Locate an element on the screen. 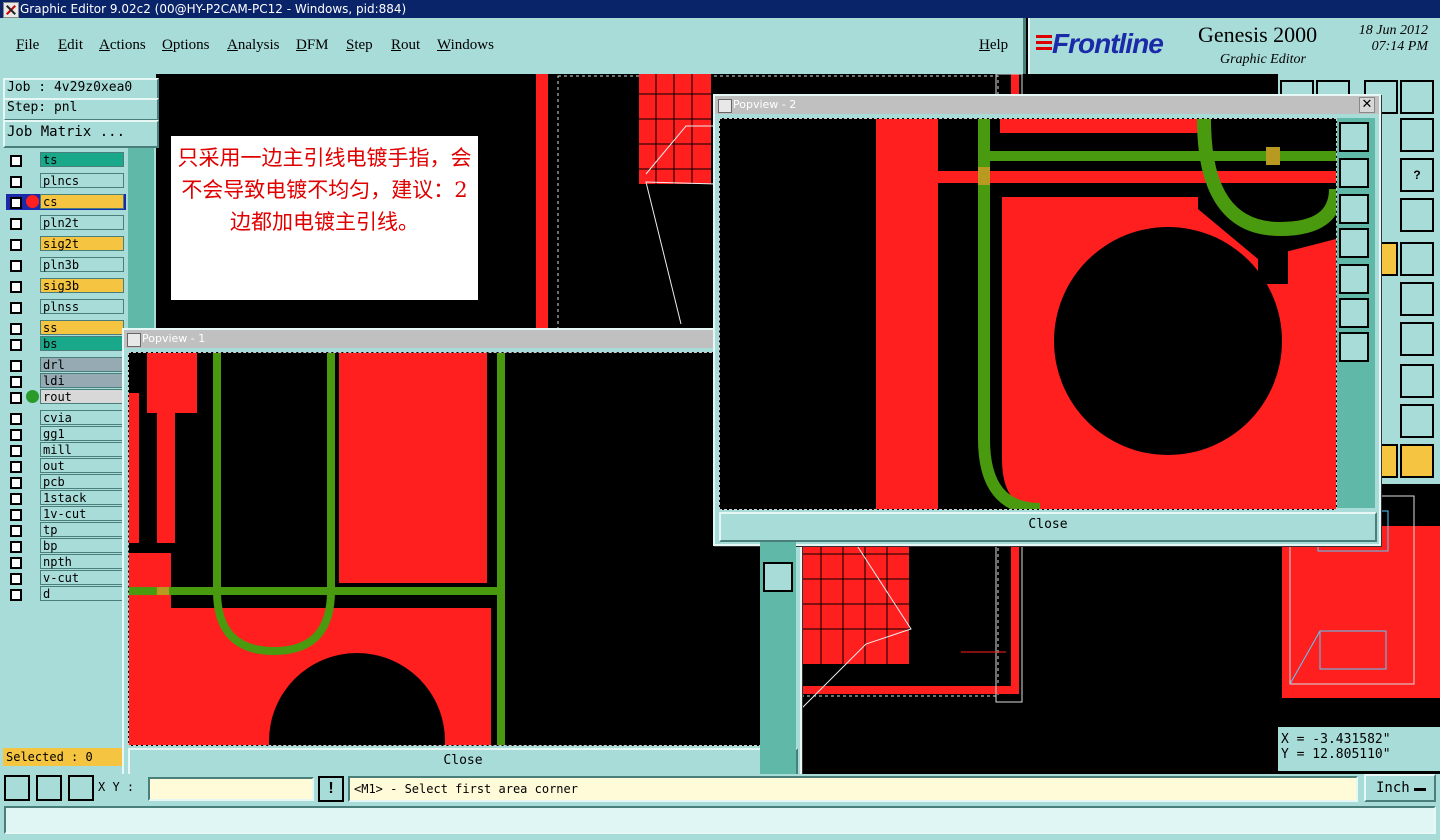 This screenshot has height=840, width=1440. annotation-note: 只采用一边主引线电镀手指，会不会导致电镀不均匀，建议：2边都加电镀主引线。 is located at coordinates (324, 218).